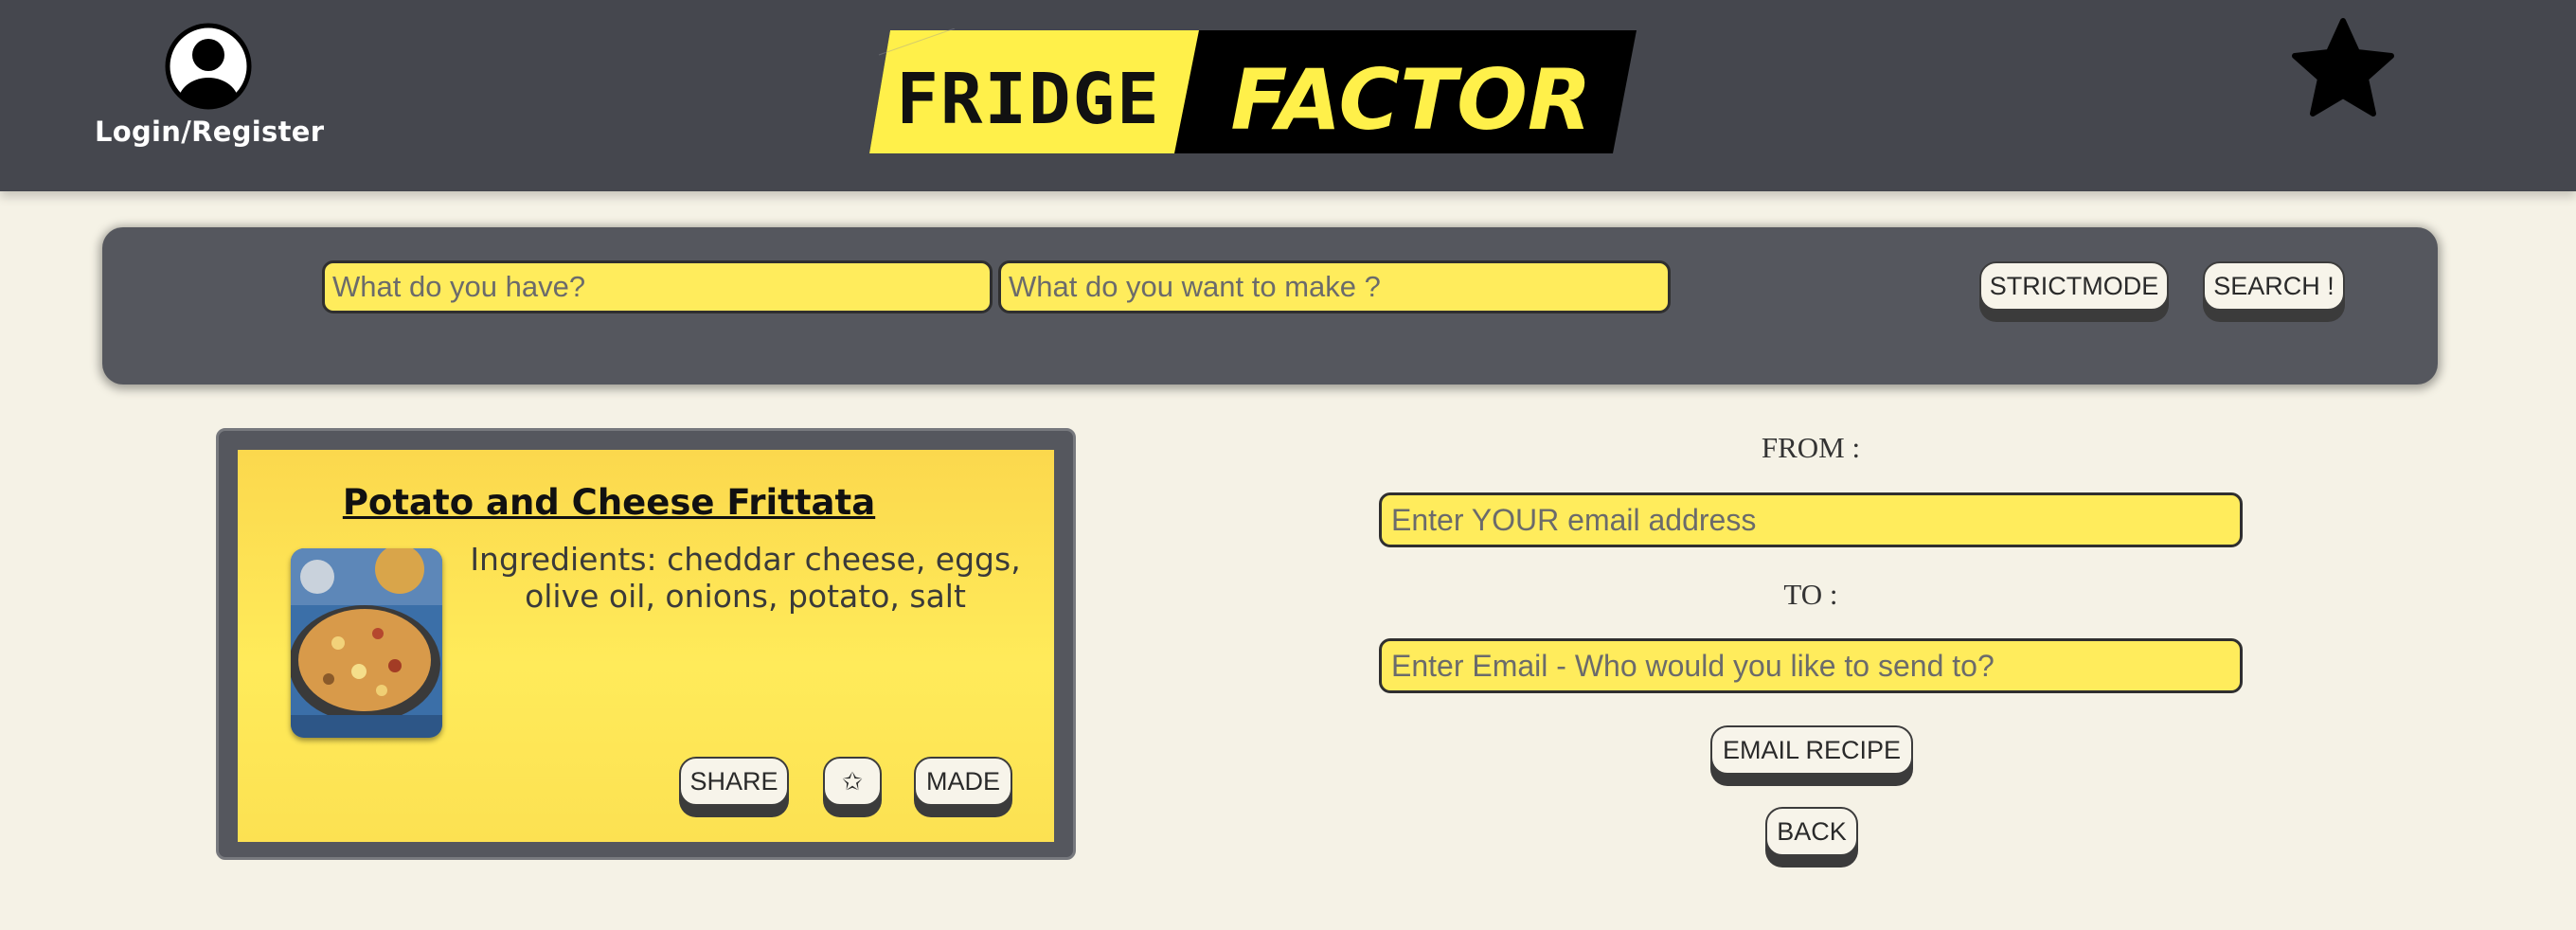 This screenshot has width=2576, height=930. What do you see at coordinates (1410, 100) in the screenshot?
I see `logo-word-factor: FACTOR` at bounding box center [1410, 100].